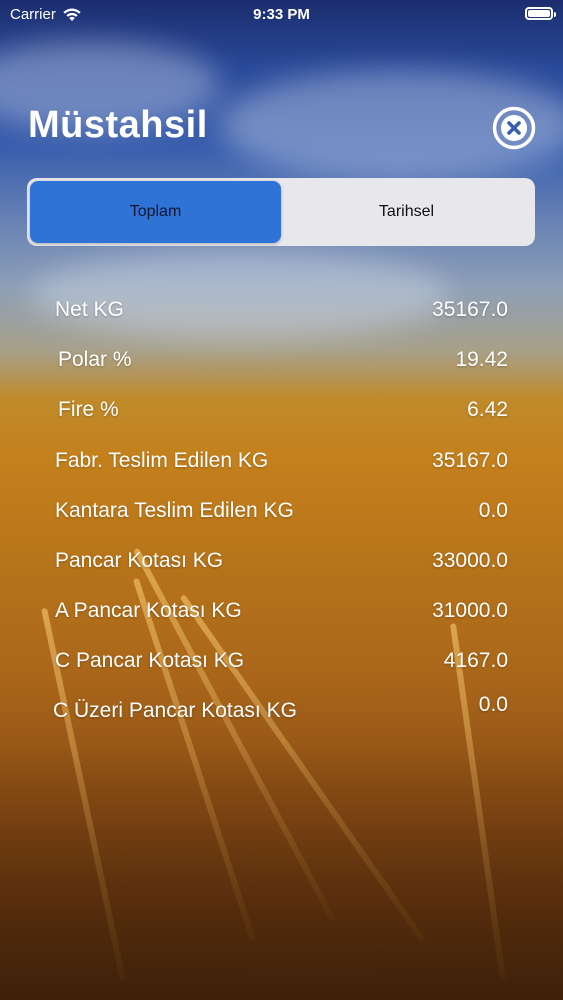  What do you see at coordinates (481, 359) in the screenshot?
I see `row-value: 19.42` at bounding box center [481, 359].